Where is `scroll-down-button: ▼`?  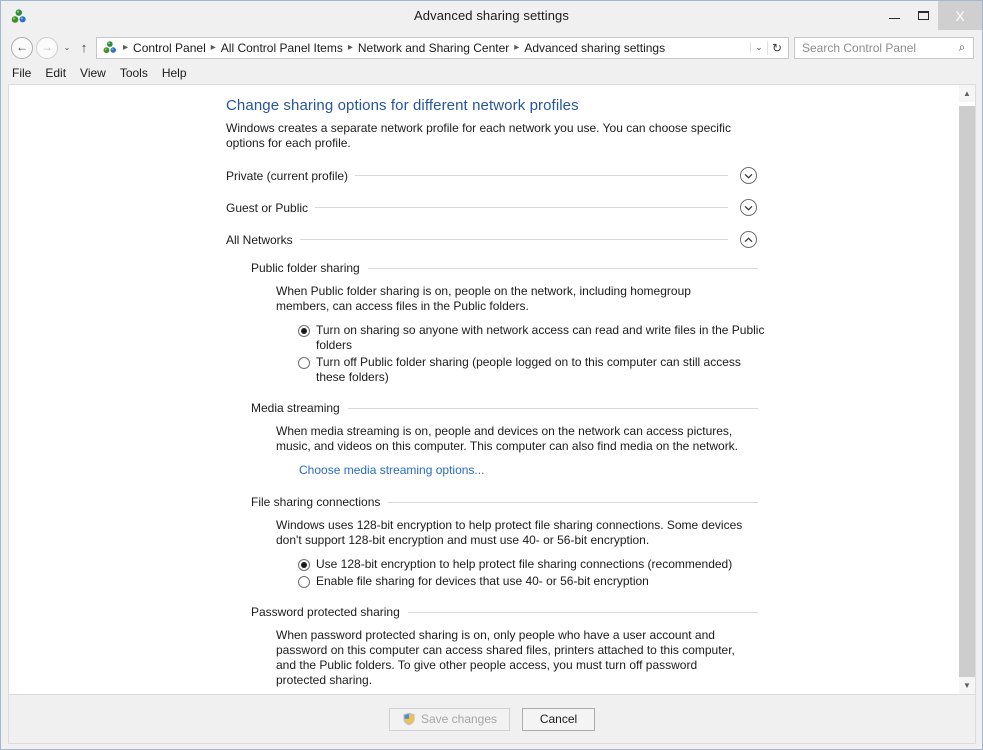 scroll-down-button: ▼ is located at coordinates (967, 685).